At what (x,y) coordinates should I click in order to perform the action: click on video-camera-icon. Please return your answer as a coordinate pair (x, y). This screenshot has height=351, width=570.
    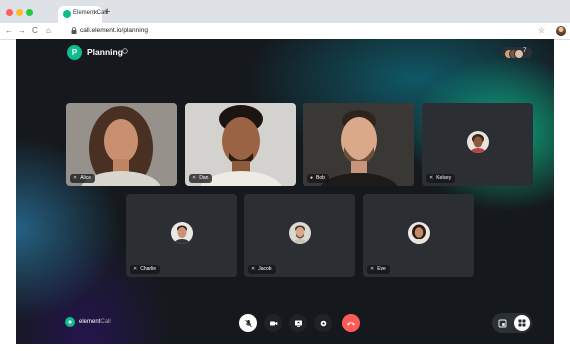
    Looking at the image, I should click on (273, 323).